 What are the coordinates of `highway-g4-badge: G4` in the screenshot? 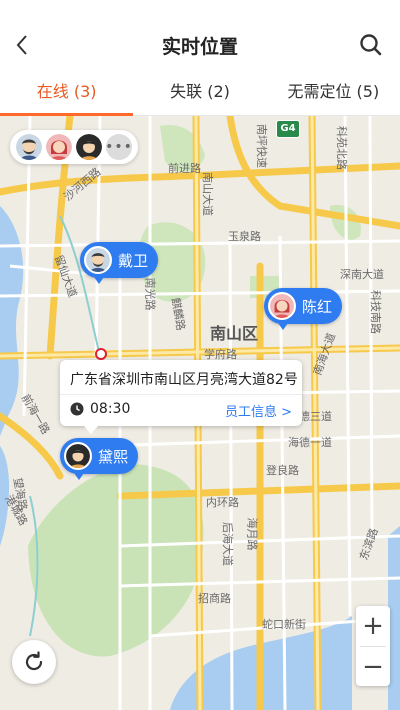 It's located at (288, 129).